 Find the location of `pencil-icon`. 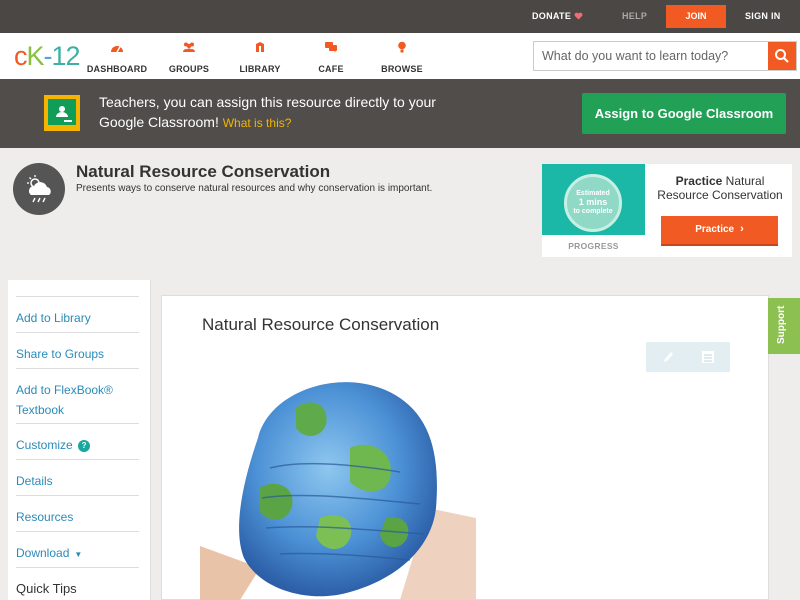

pencil-icon is located at coordinates (668, 357).